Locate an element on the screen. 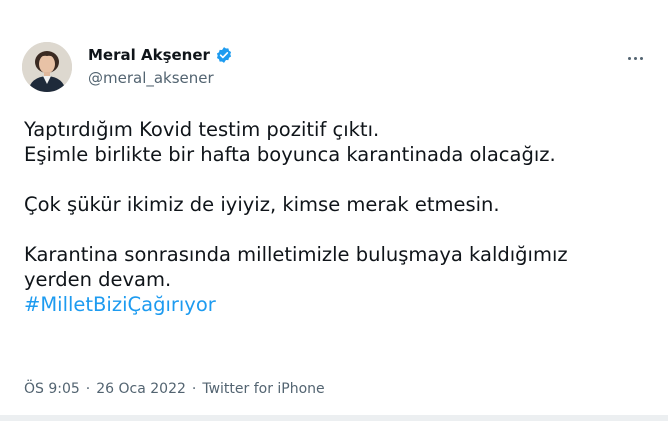  display-name: Meral Akşener is located at coordinates (149, 55).